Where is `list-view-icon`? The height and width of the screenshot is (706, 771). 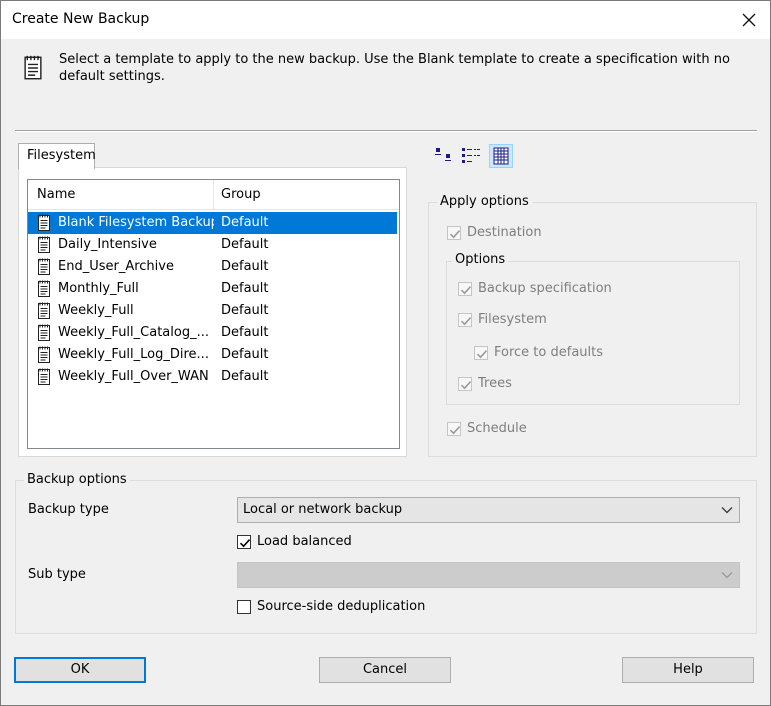 list-view-icon is located at coordinates (471, 155).